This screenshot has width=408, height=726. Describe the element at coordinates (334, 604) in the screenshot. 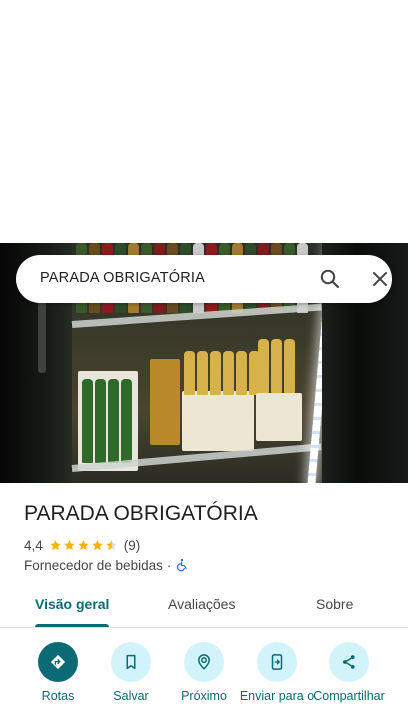

I see `tab-about: Sobre` at that location.